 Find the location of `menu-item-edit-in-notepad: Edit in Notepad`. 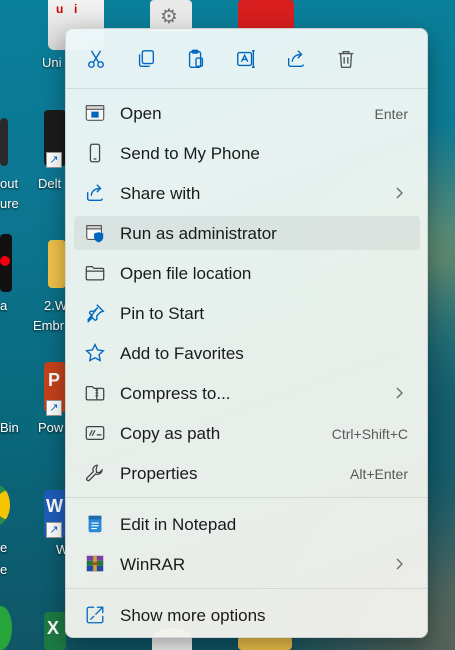

menu-item-edit-in-notepad: Edit in Notepad is located at coordinates (247, 524).